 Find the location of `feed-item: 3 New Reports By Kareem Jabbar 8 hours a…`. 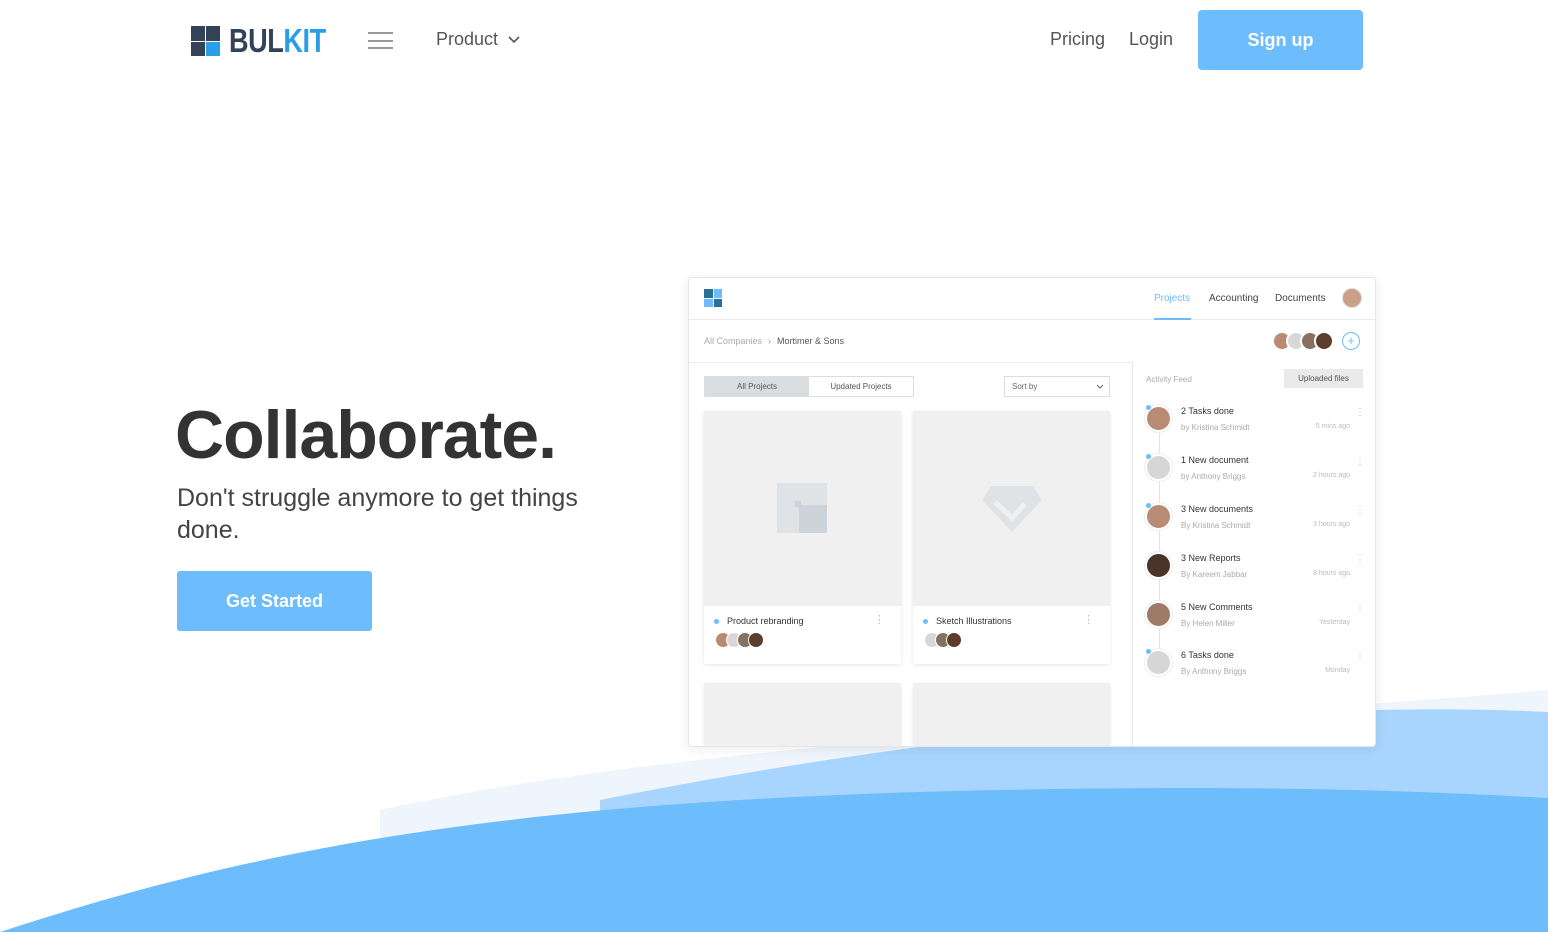

feed-item: 3 New Reports By Kareem Jabbar 8 hours a… is located at coordinates (1255, 570).